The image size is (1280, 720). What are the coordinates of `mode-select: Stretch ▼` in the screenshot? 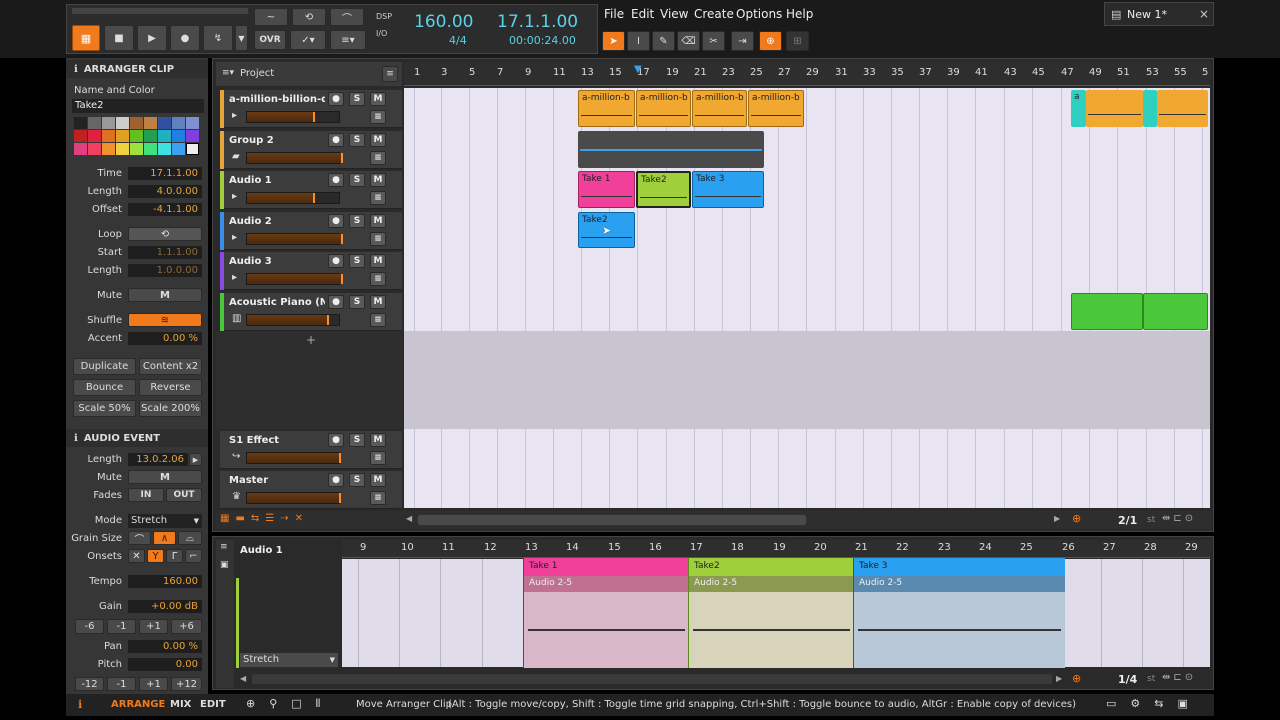 It's located at (165, 521).